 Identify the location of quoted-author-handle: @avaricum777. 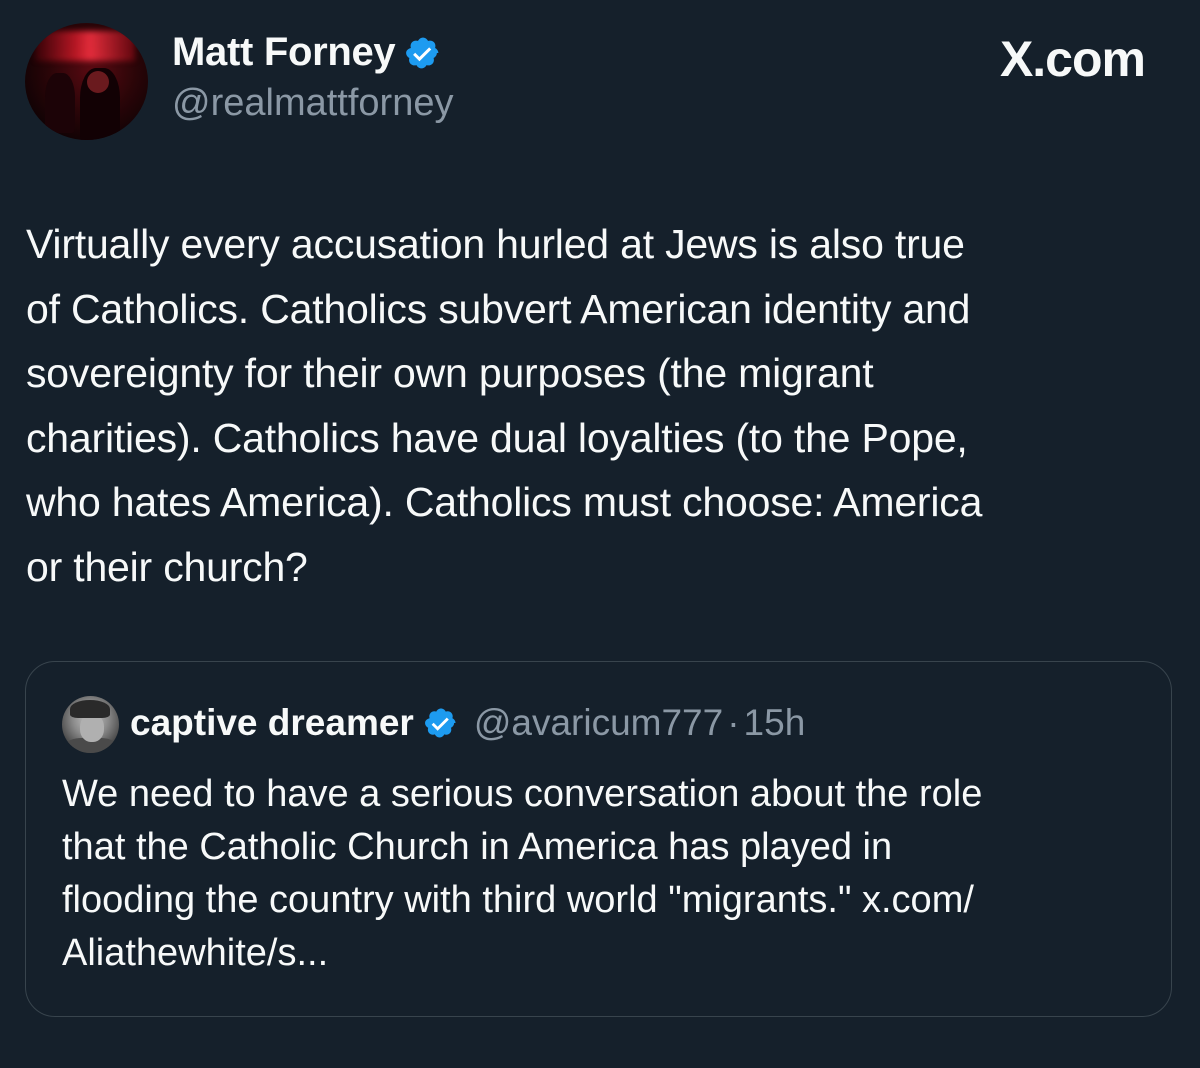
(598, 723).